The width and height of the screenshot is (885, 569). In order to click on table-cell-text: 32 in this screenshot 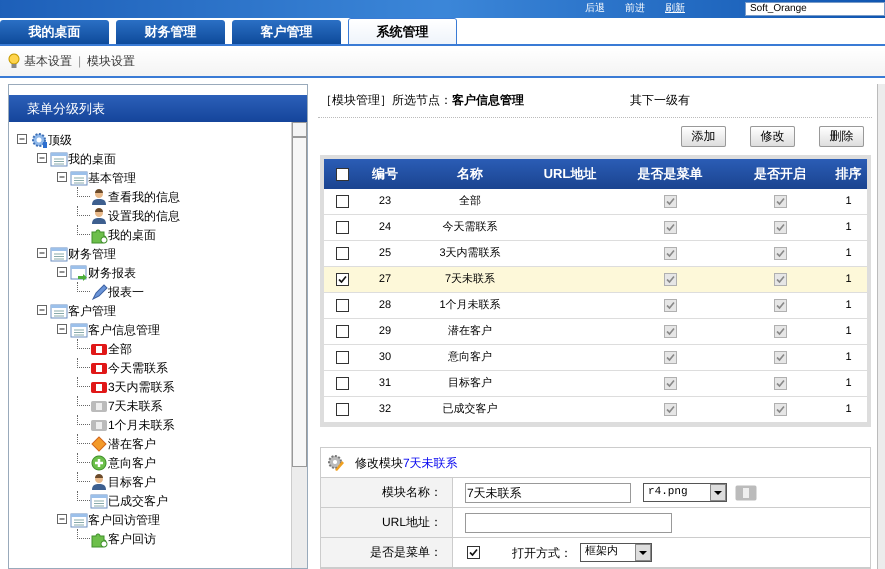, I will do `click(385, 410)`.